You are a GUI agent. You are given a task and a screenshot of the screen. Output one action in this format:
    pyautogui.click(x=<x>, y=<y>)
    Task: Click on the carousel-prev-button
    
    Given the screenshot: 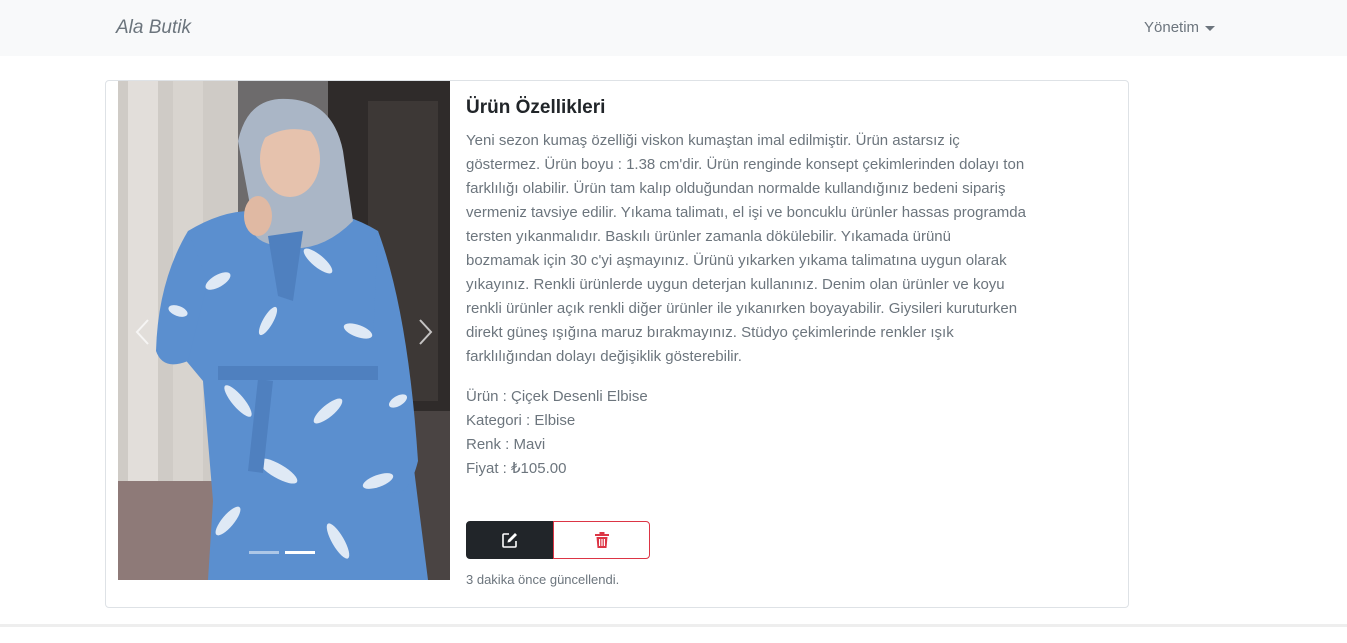 What is the action you would take?
    pyautogui.click(x=143, y=332)
    